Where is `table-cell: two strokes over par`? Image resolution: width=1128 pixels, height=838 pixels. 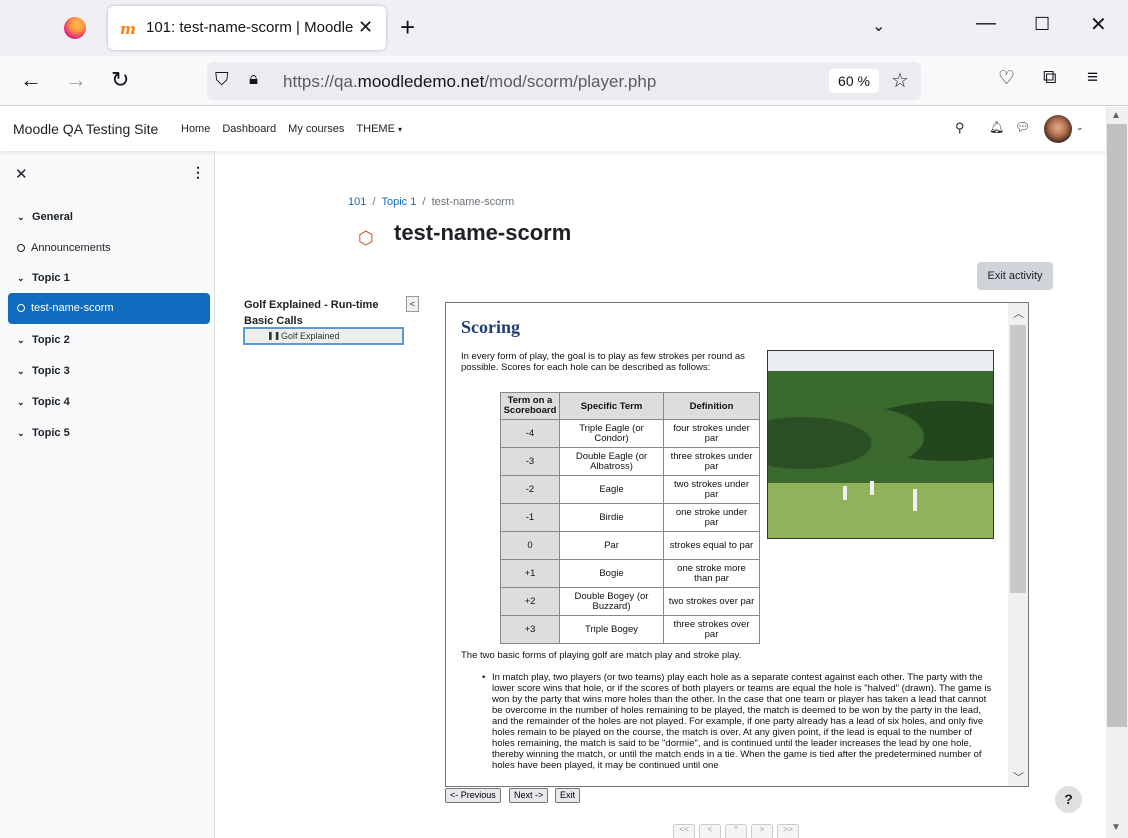
table-cell: two strokes over par is located at coordinates (711, 601).